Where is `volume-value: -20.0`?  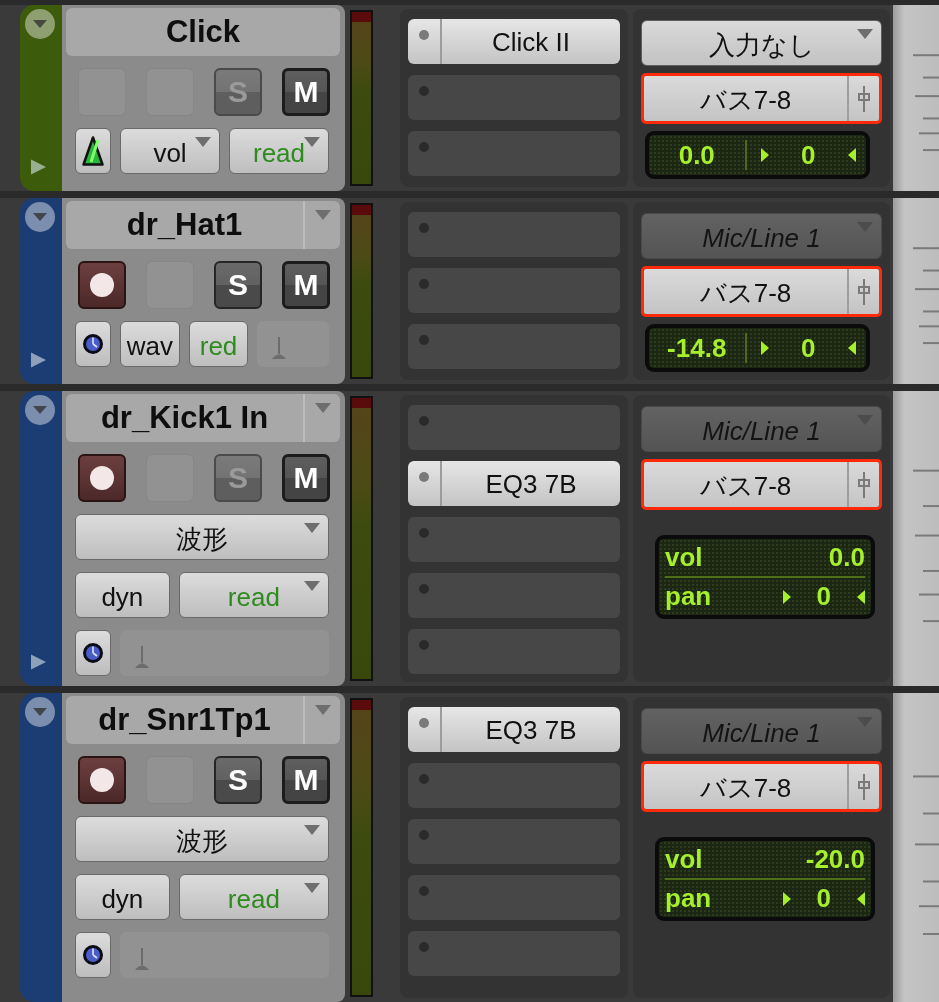 volume-value: -20.0 is located at coordinates (835, 859).